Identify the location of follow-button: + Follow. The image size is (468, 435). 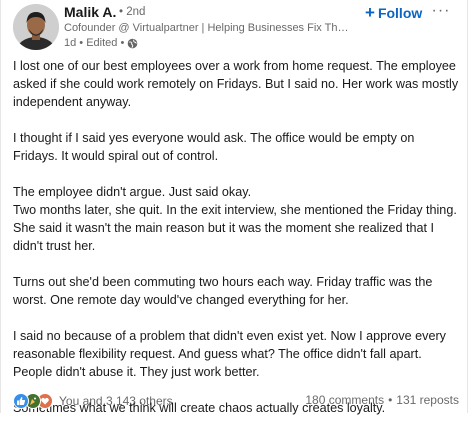
(393, 13).